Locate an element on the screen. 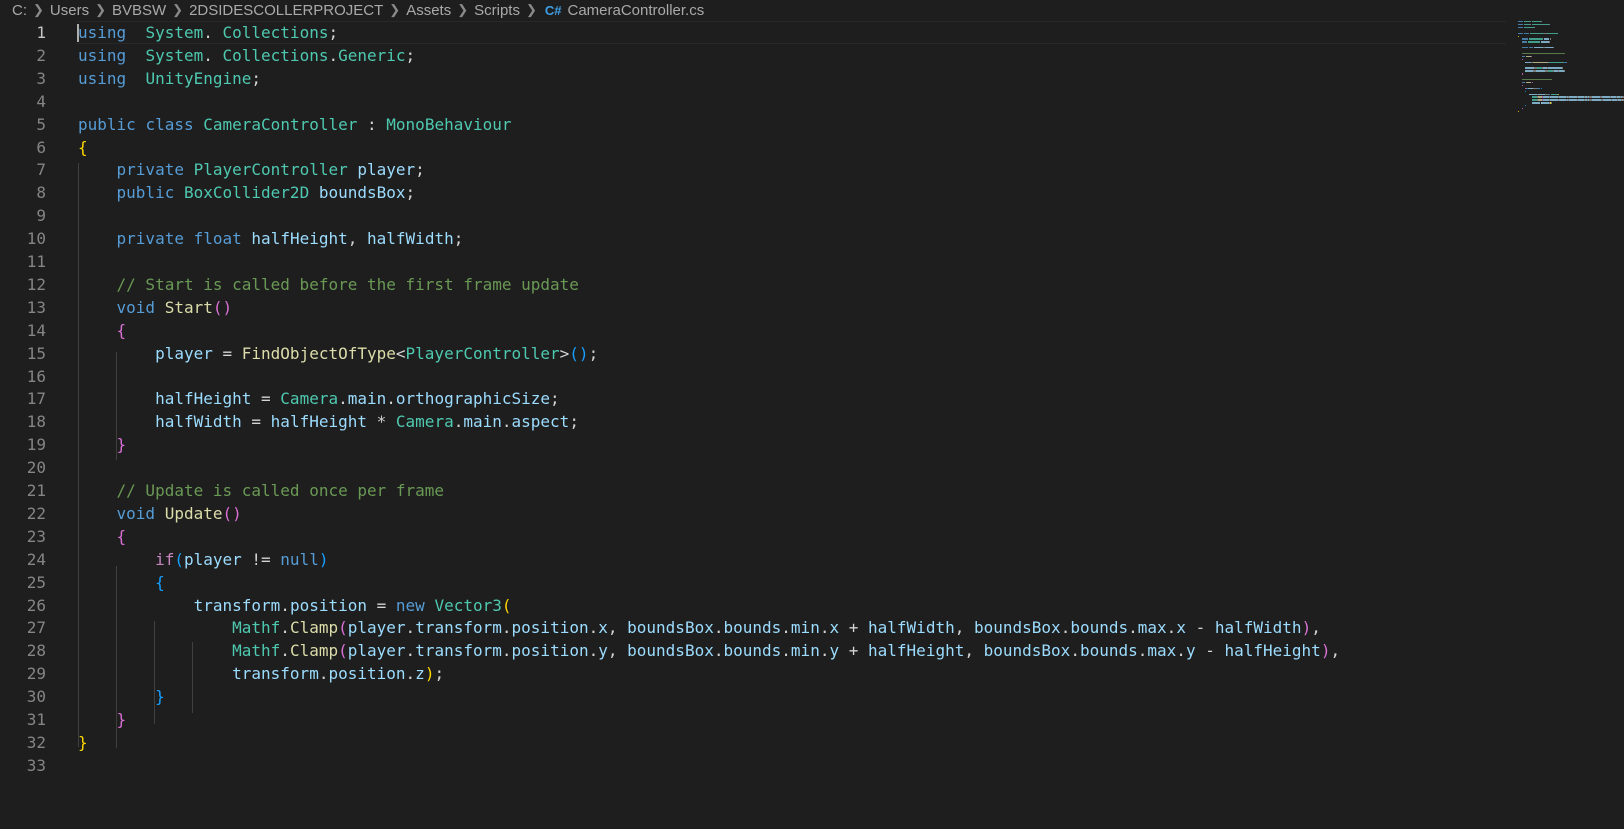  code-line: 16 is located at coordinates (750, 377).